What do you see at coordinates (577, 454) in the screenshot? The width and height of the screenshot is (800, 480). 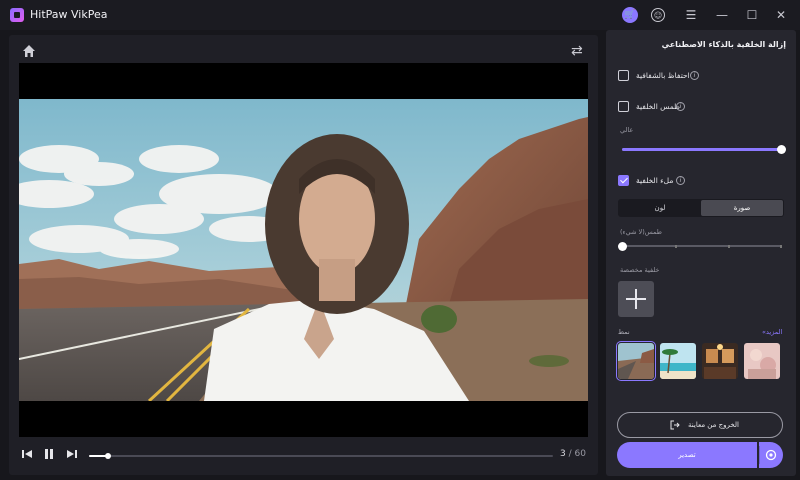 I see `total-frames: / 60` at bounding box center [577, 454].